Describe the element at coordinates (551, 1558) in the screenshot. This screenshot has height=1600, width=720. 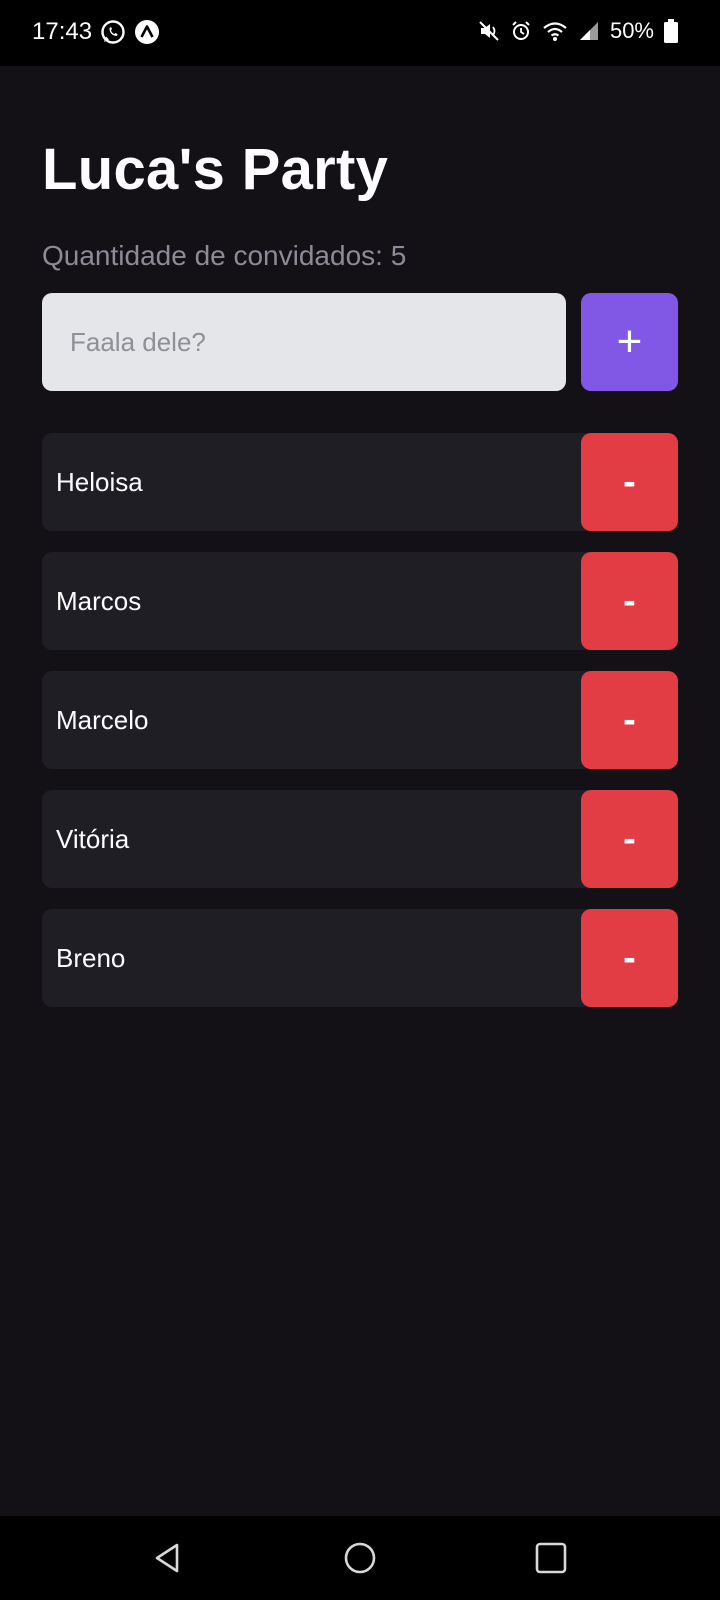
I see `recents-icon` at that location.